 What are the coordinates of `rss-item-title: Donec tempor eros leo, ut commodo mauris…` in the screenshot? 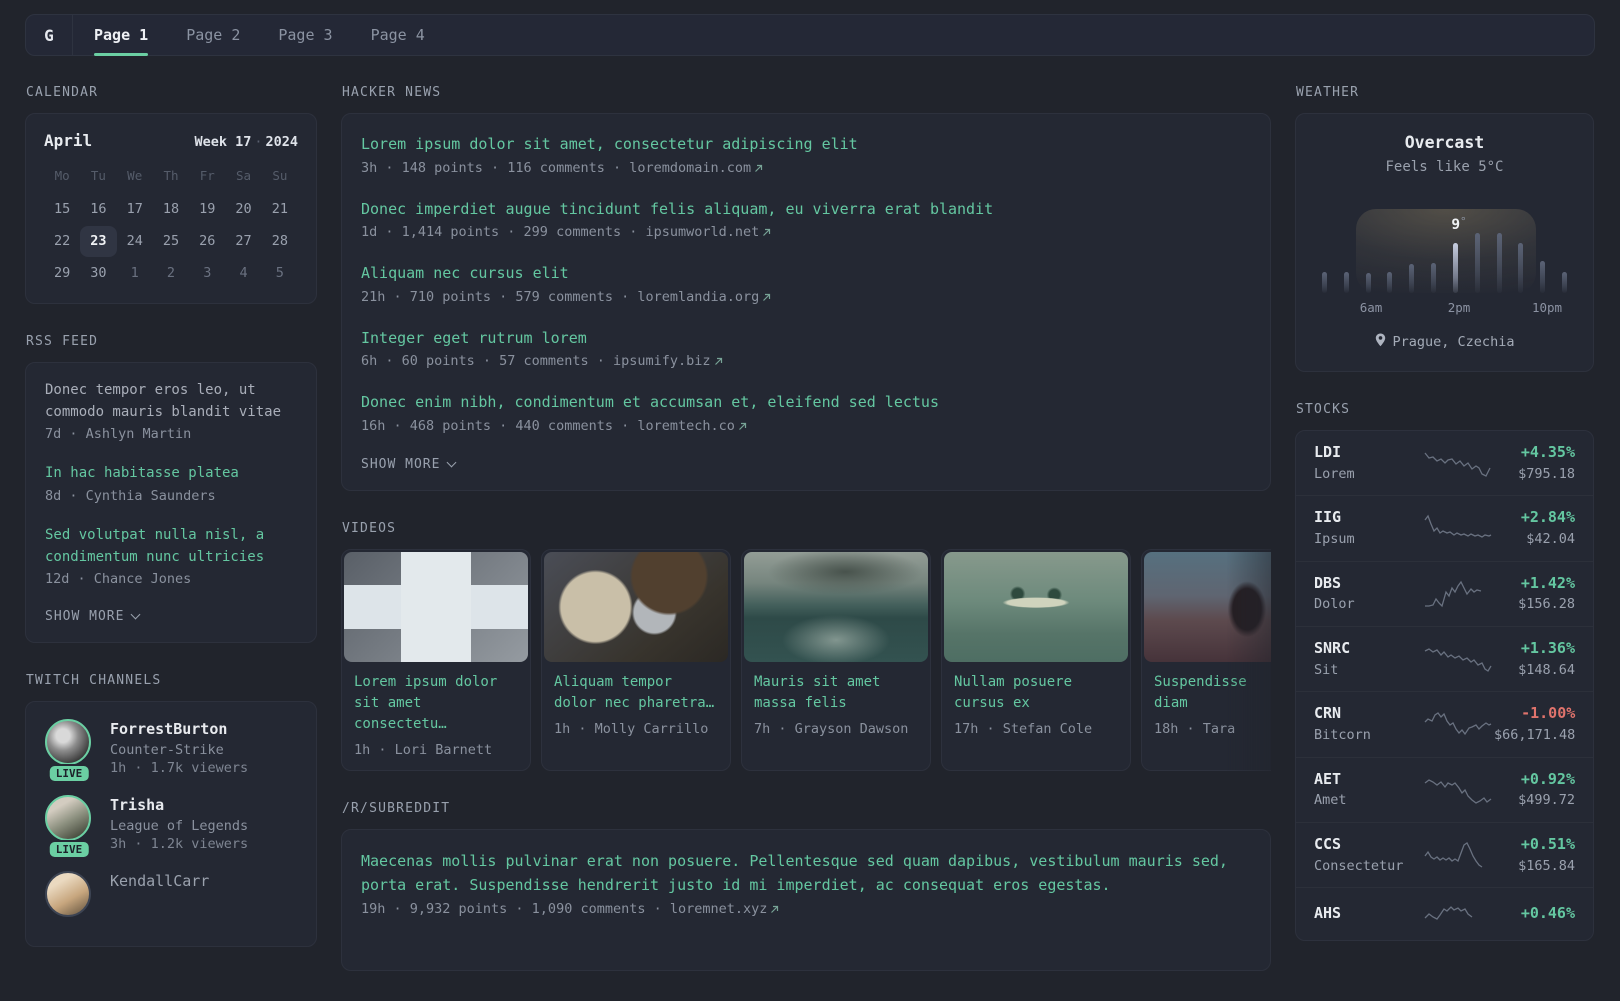 It's located at (171, 401).